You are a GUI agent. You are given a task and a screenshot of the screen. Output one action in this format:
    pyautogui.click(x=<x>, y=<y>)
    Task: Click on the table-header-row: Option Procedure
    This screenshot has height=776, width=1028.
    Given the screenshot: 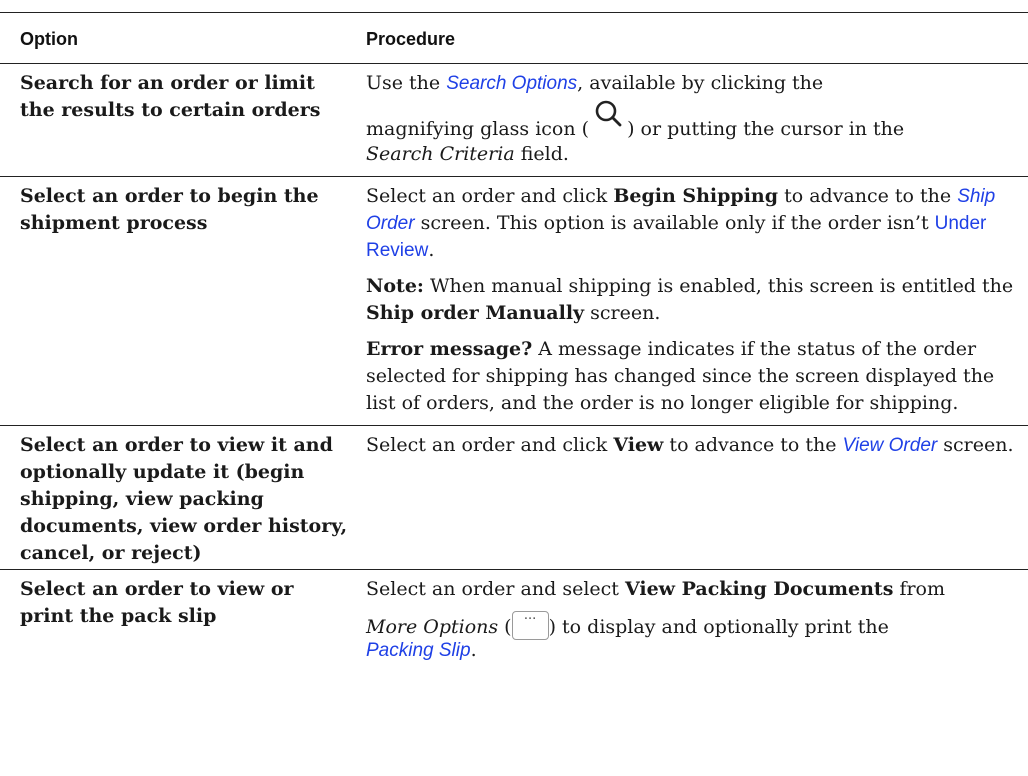 What is the action you would take?
    pyautogui.click(x=514, y=38)
    